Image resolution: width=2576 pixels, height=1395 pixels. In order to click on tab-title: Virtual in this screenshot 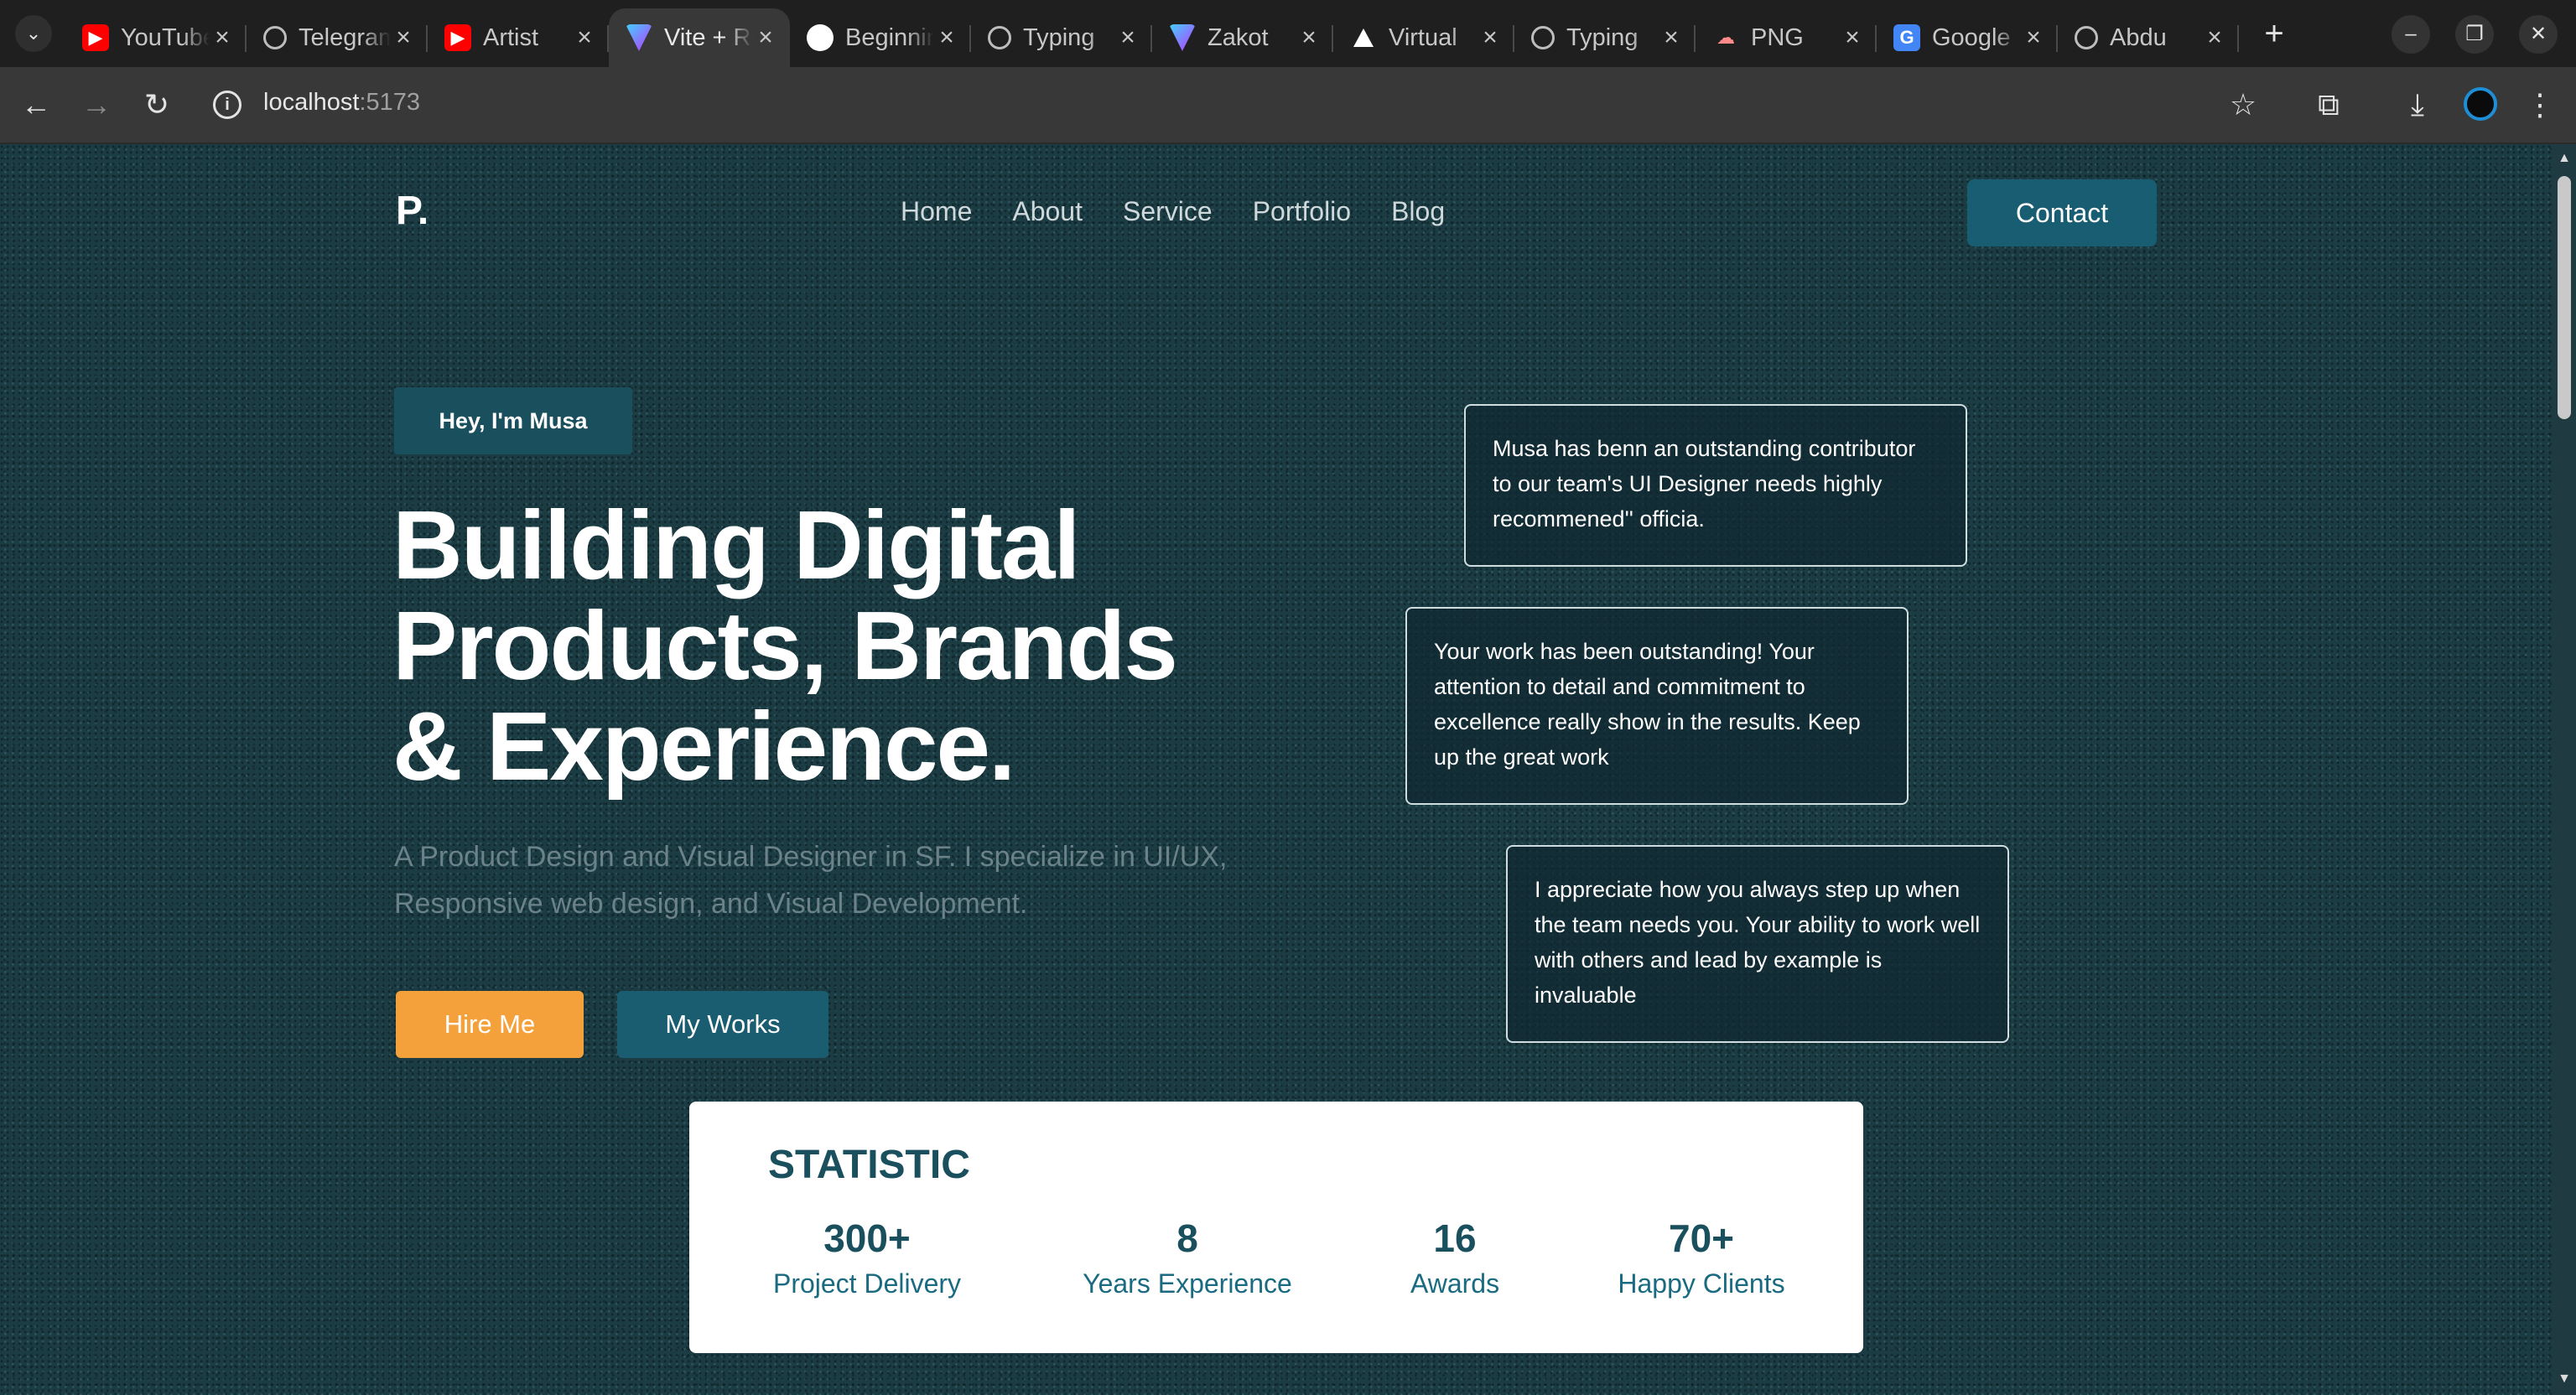, I will do `click(1423, 37)`.